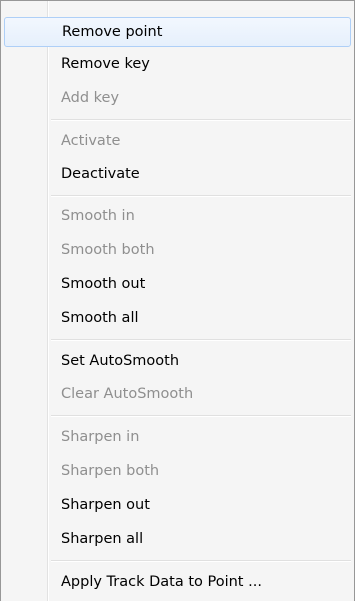 This screenshot has width=356, height=601. I want to click on menu-item-sharpen-out: Sharpen out, so click(177, 505).